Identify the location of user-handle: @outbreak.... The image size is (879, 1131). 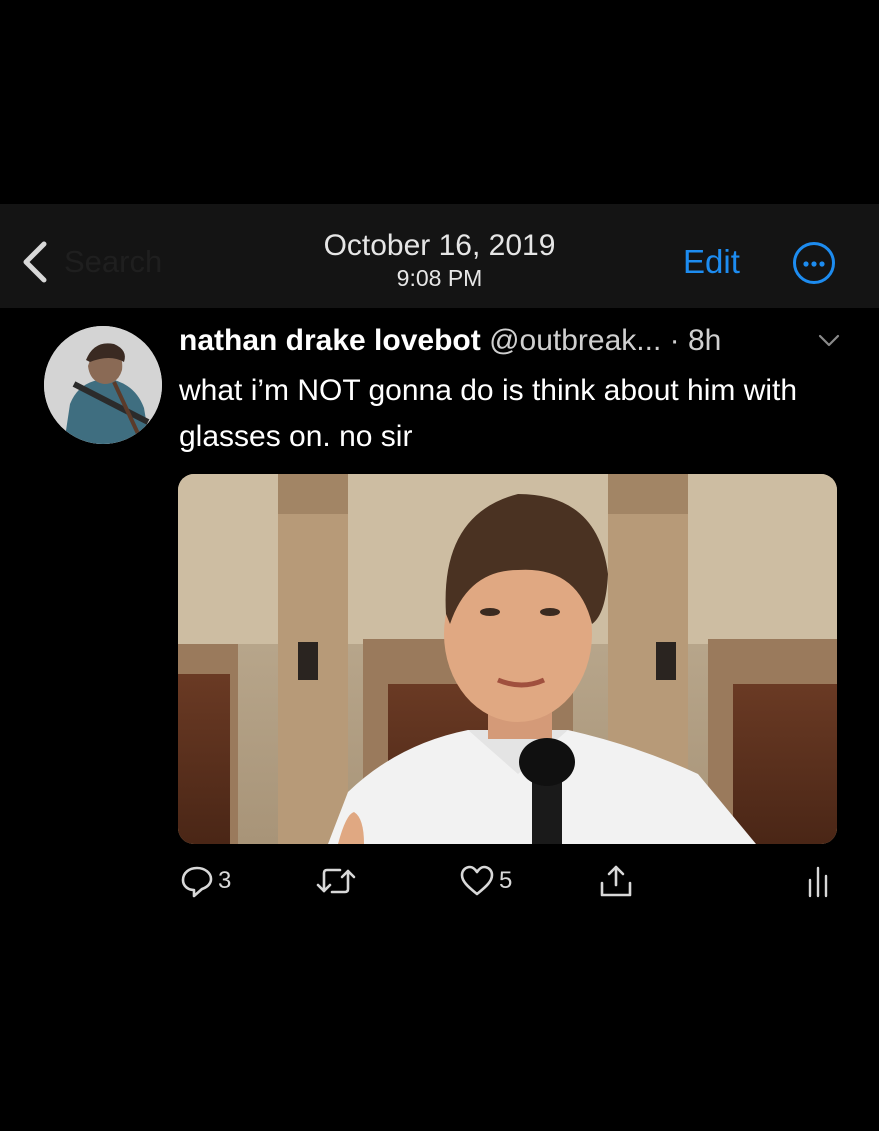
(575, 340).